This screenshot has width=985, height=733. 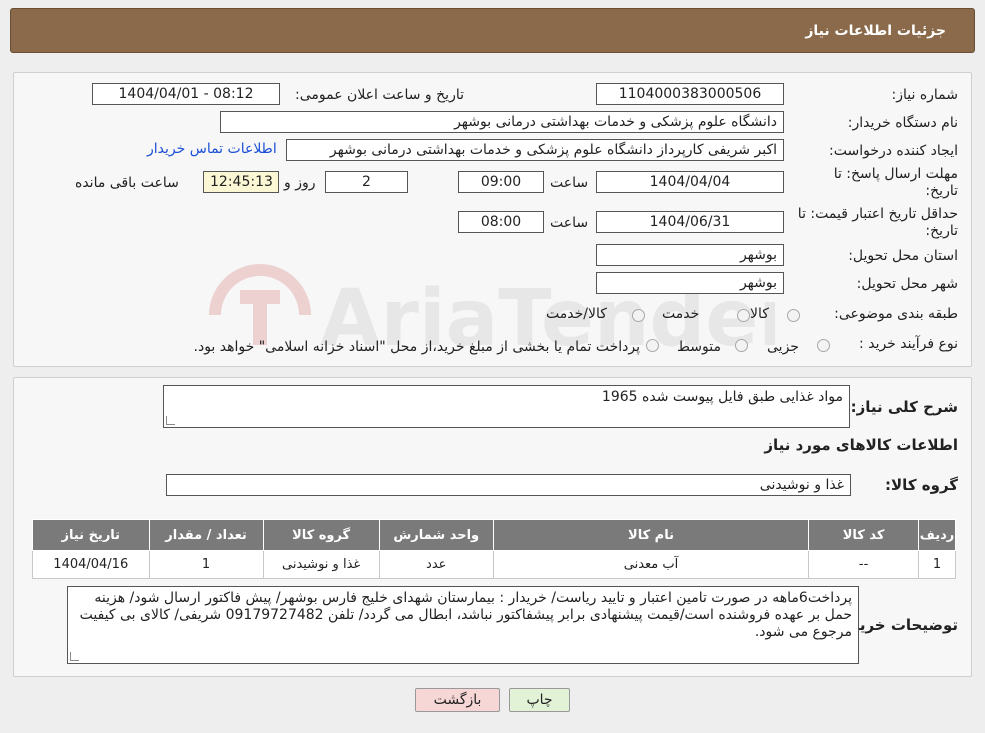 I want to click on category-radio-goods, so click(x=793, y=315).